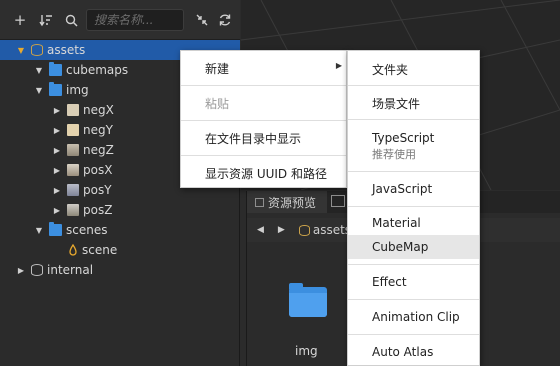  I want to click on tree-item-label: scene, so click(100, 250).